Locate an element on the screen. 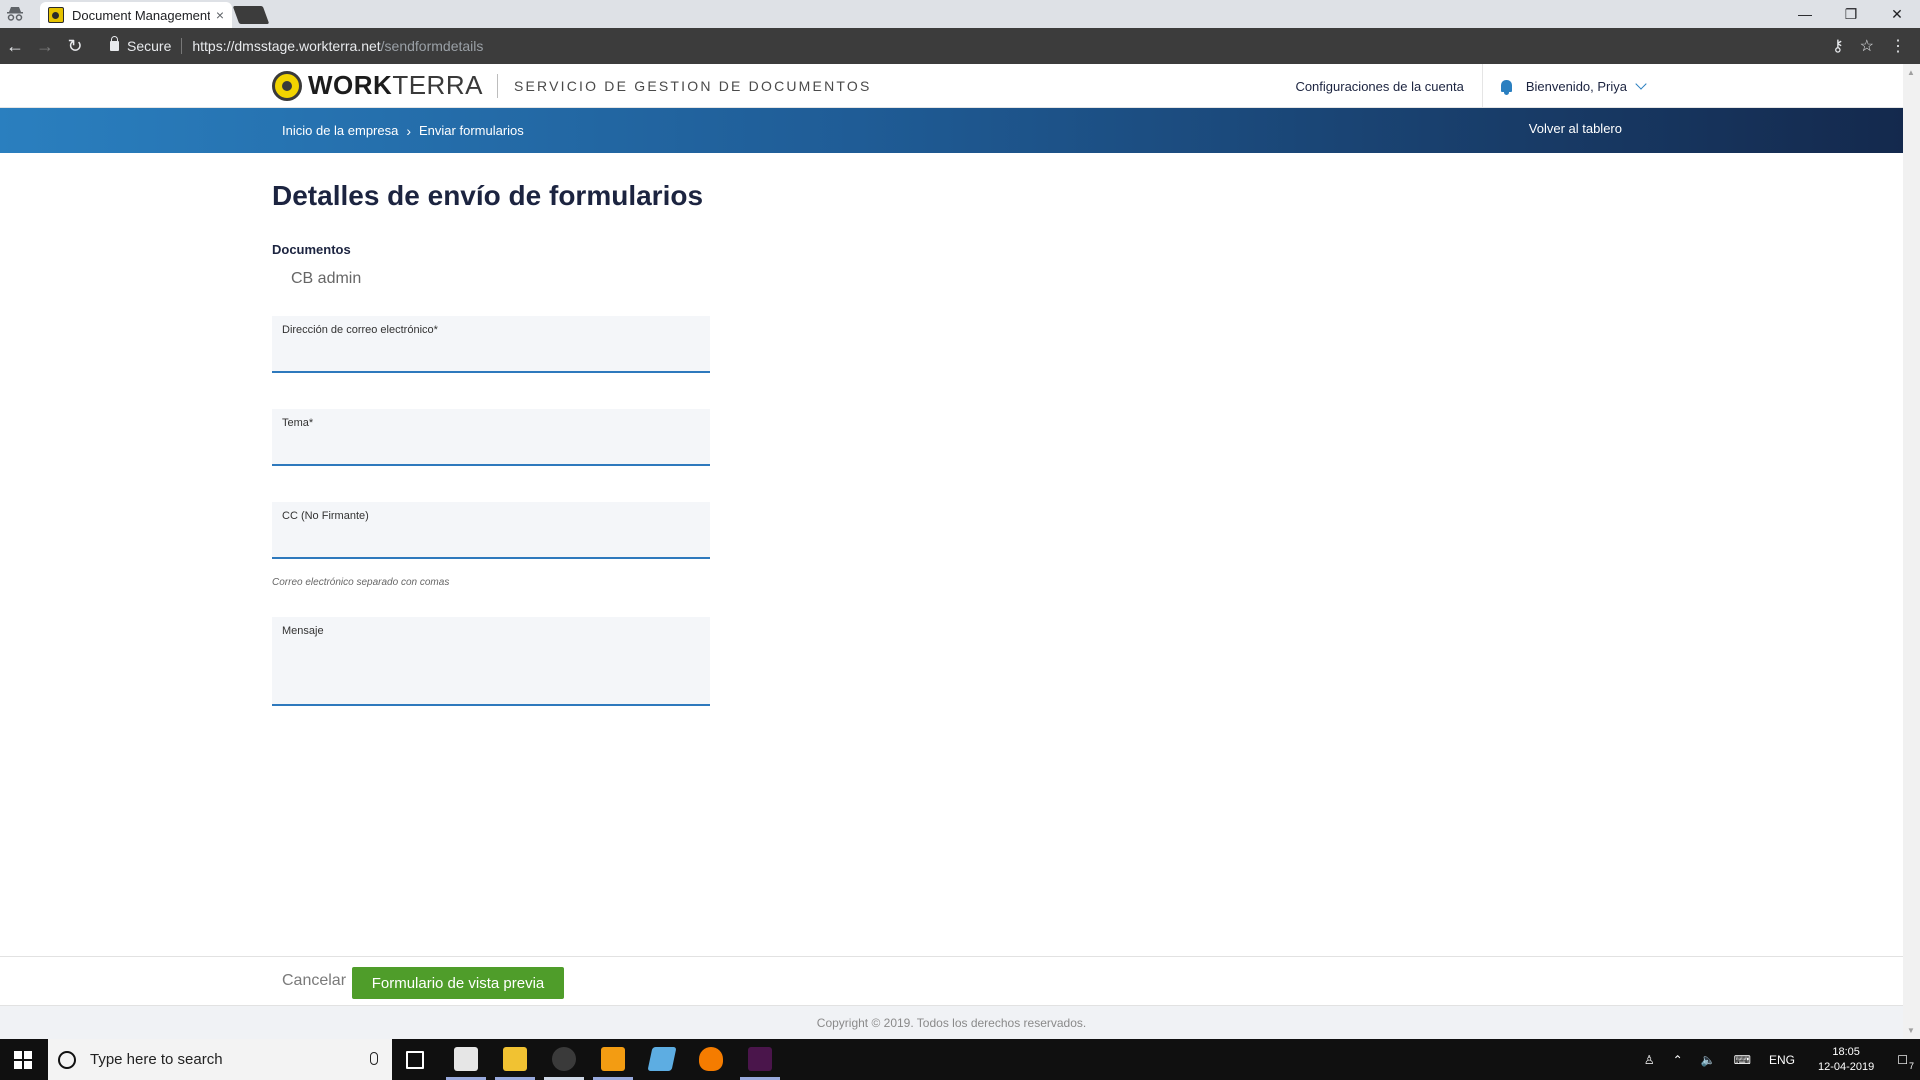 The width and height of the screenshot is (1920, 1080). cortana-icon is located at coordinates (67, 1059).